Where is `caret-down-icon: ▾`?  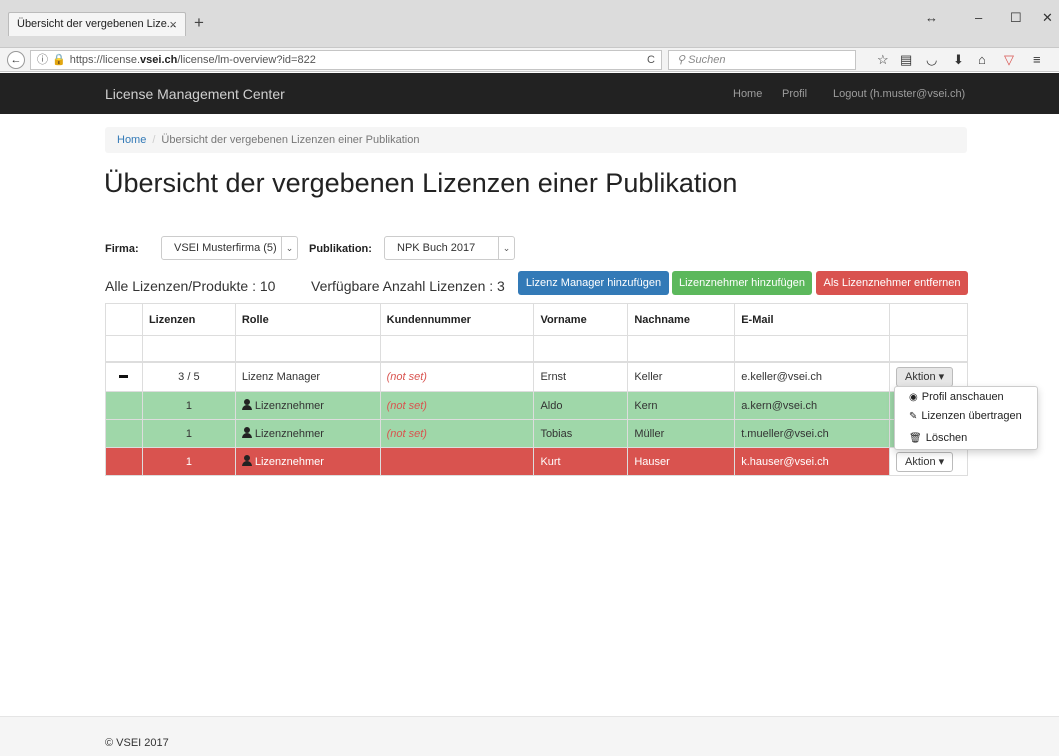 caret-down-icon: ▾ is located at coordinates (941, 376).